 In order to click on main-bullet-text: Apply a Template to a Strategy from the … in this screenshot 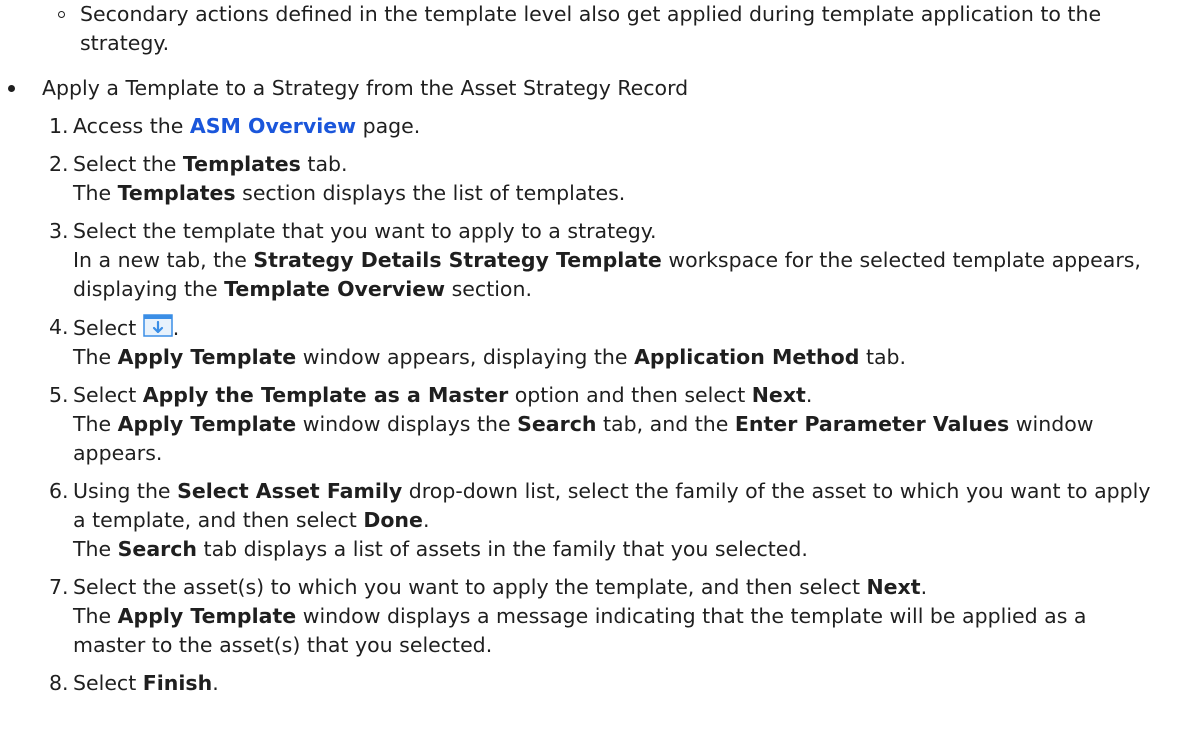, I will do `click(365, 88)`.